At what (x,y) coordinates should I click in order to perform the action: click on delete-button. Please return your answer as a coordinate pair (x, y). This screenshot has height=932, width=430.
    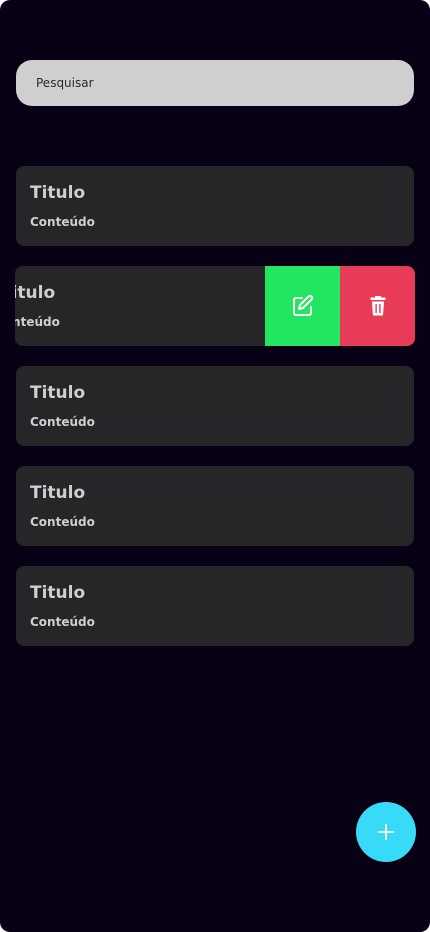
    Looking at the image, I should click on (377, 306).